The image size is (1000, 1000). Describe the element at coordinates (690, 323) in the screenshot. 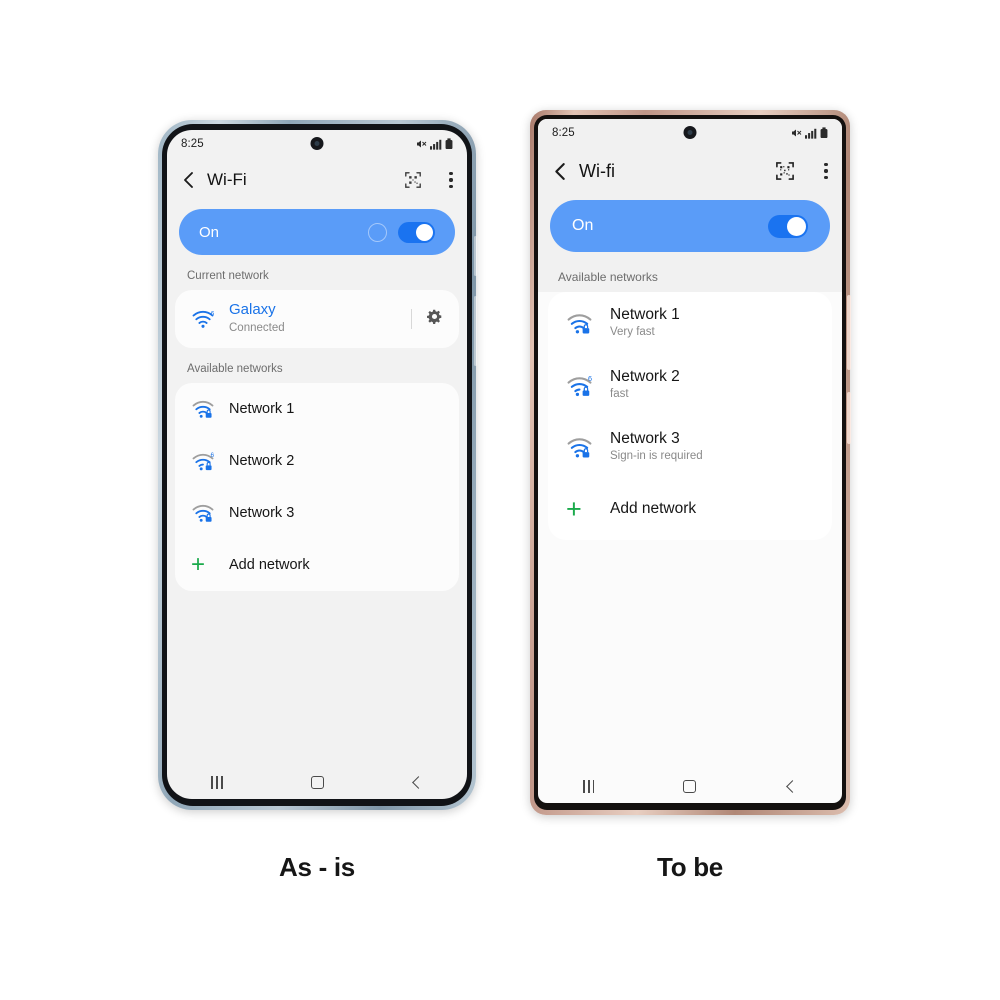

I see `network-row: Network 1 Very fast` at that location.